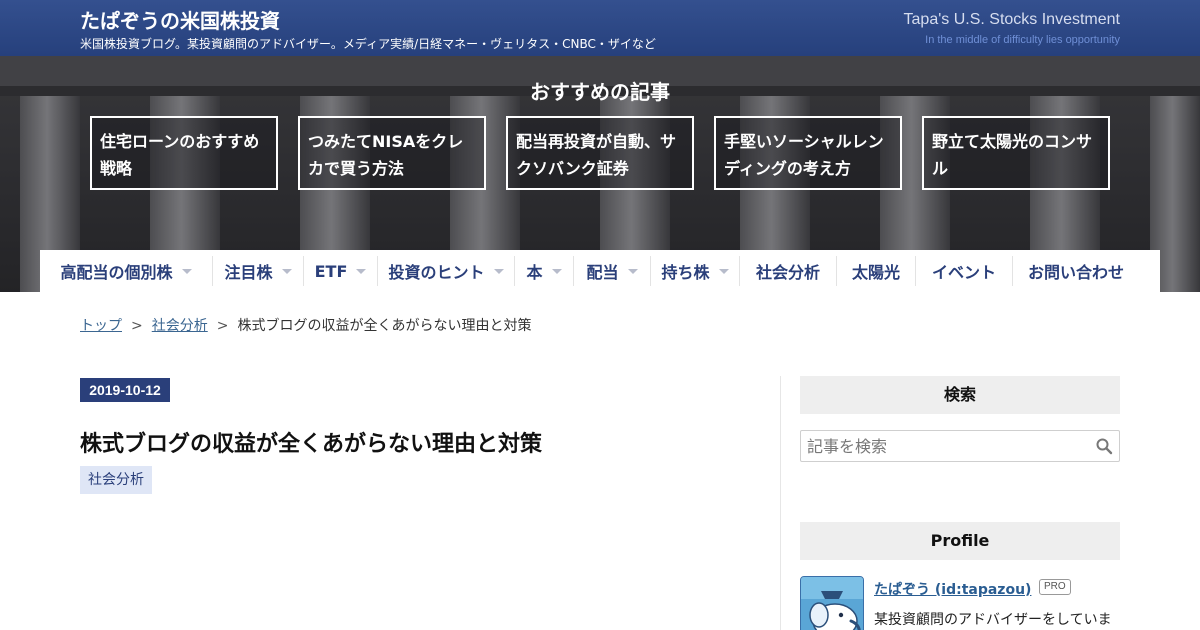 This screenshot has height=630, width=1200. I want to click on nav-item-label: 高配当の個別株, so click(116, 272).